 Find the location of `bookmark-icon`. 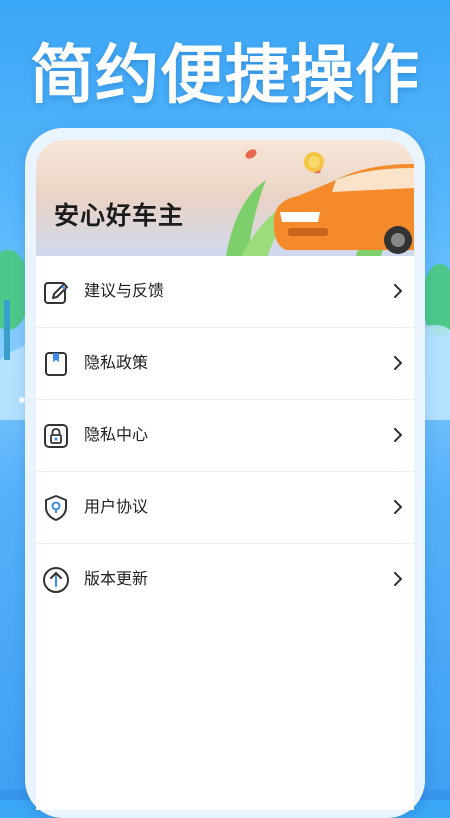

bookmark-icon is located at coordinates (56, 364).